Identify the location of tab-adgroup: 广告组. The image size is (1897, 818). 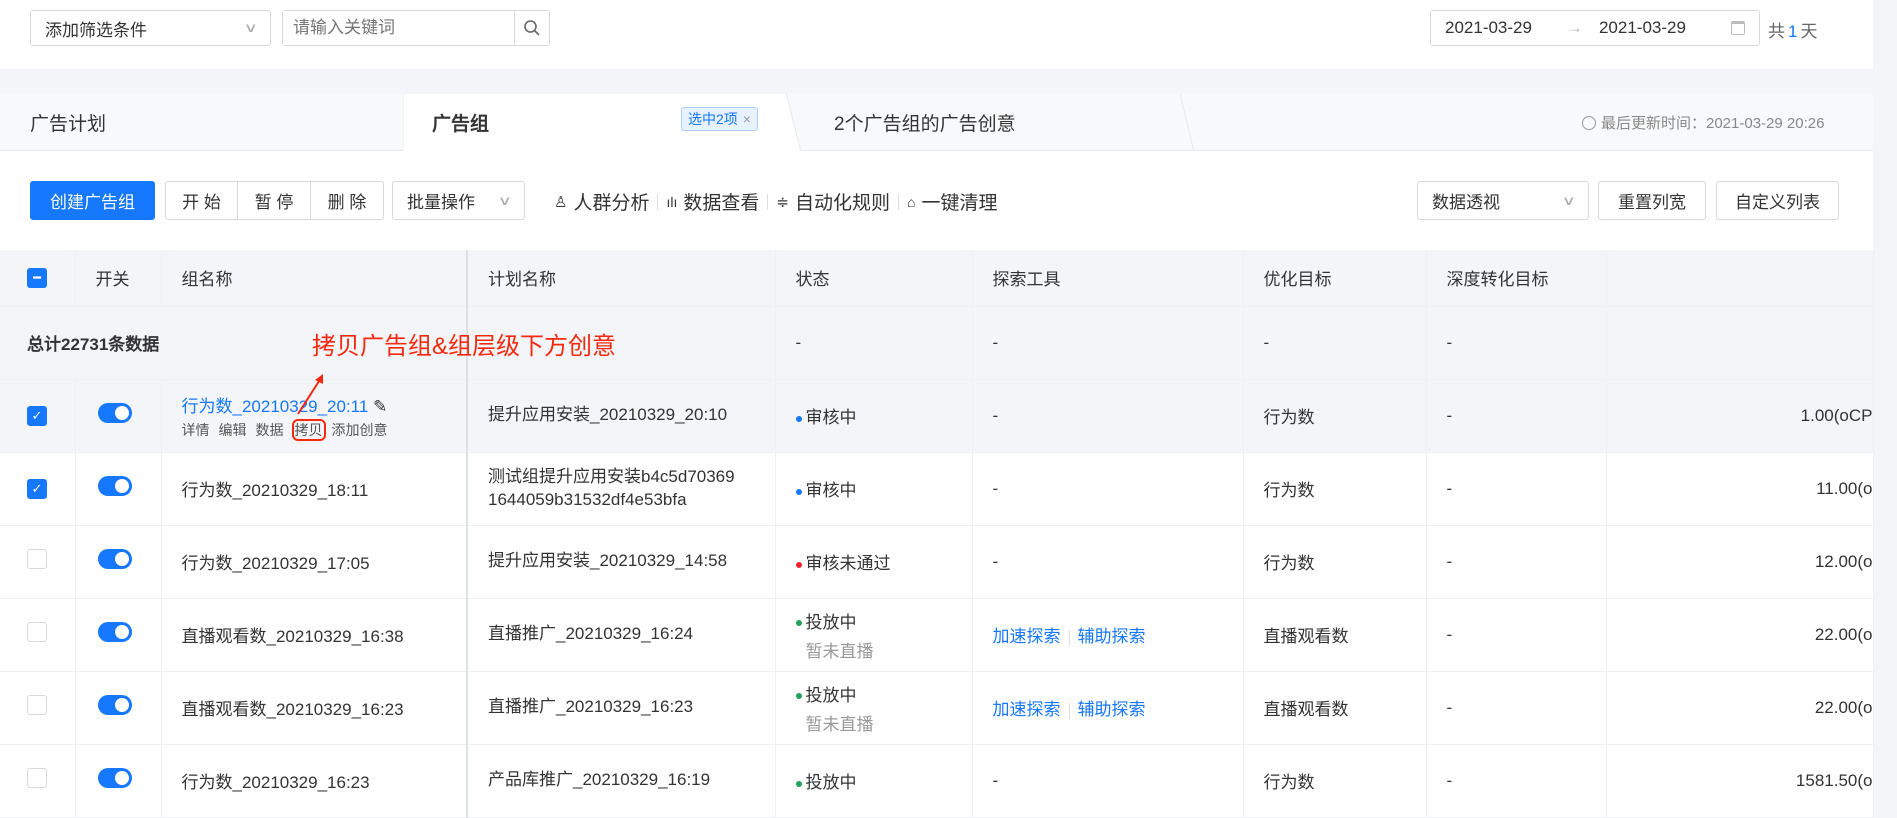
(460, 122).